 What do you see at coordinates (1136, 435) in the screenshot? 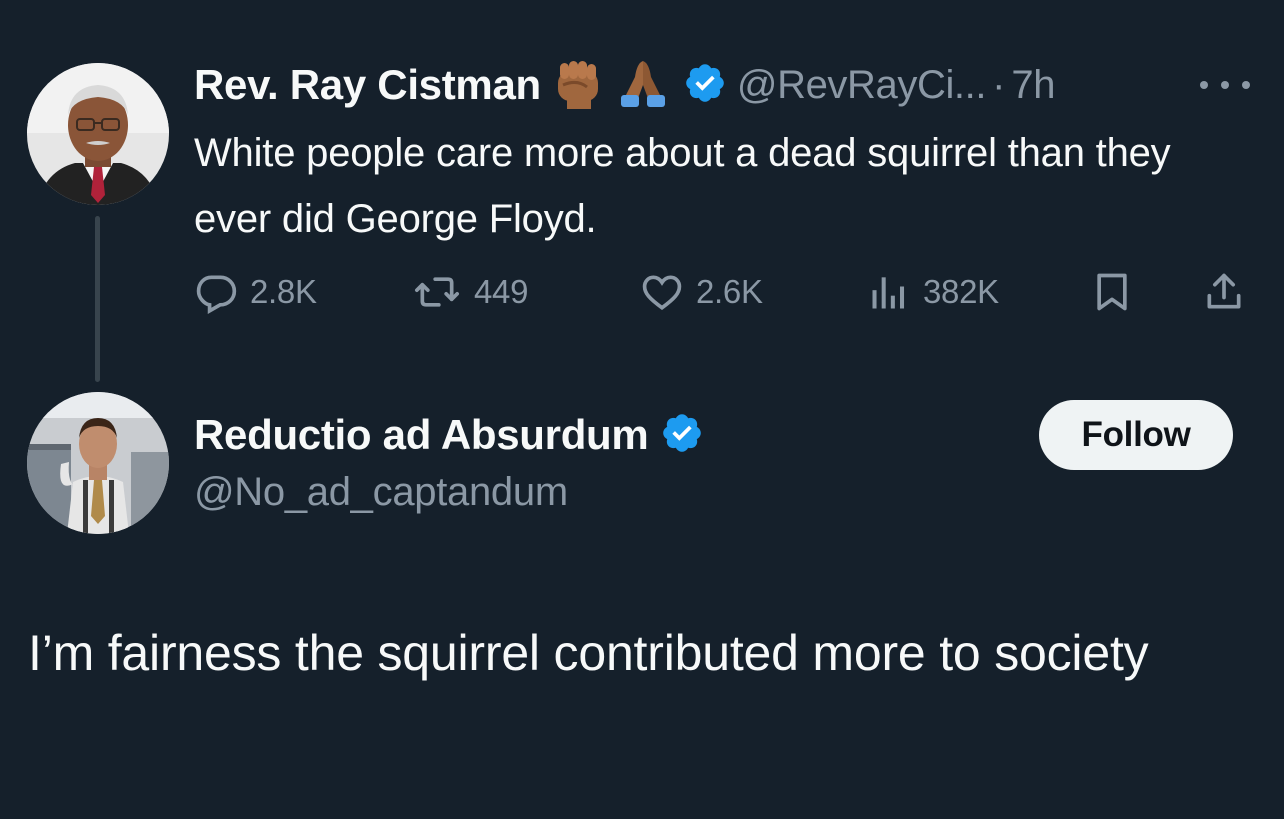
I see `follow-button: Follow` at bounding box center [1136, 435].